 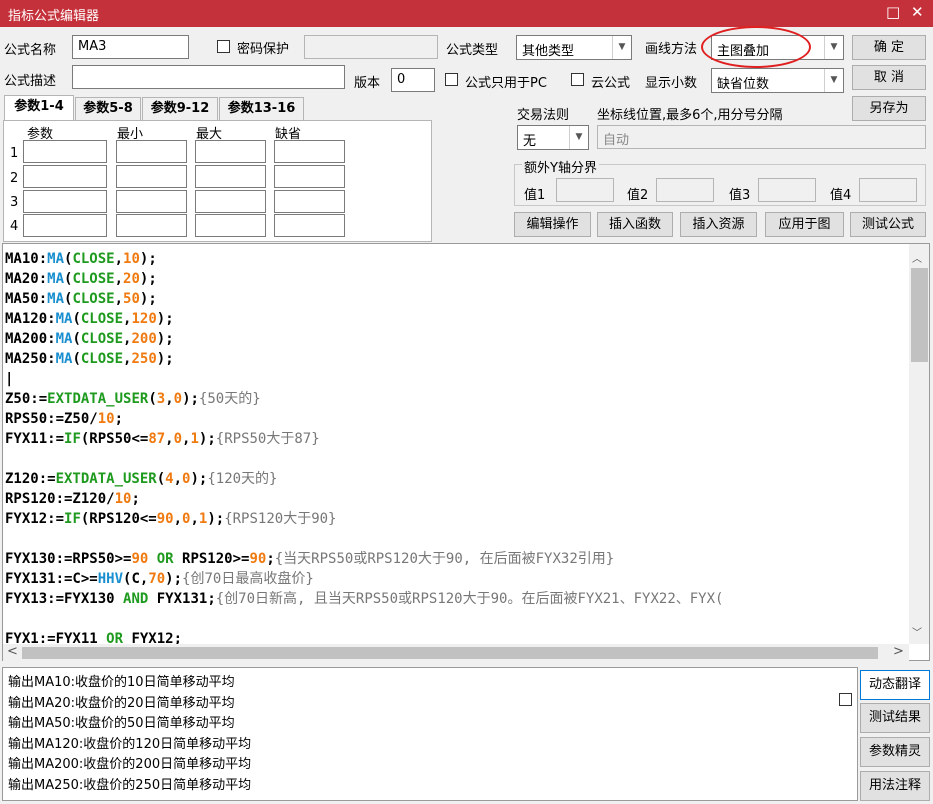 I want to click on code-line: MA50:MA(CLOSE,50);, so click(x=364, y=299).